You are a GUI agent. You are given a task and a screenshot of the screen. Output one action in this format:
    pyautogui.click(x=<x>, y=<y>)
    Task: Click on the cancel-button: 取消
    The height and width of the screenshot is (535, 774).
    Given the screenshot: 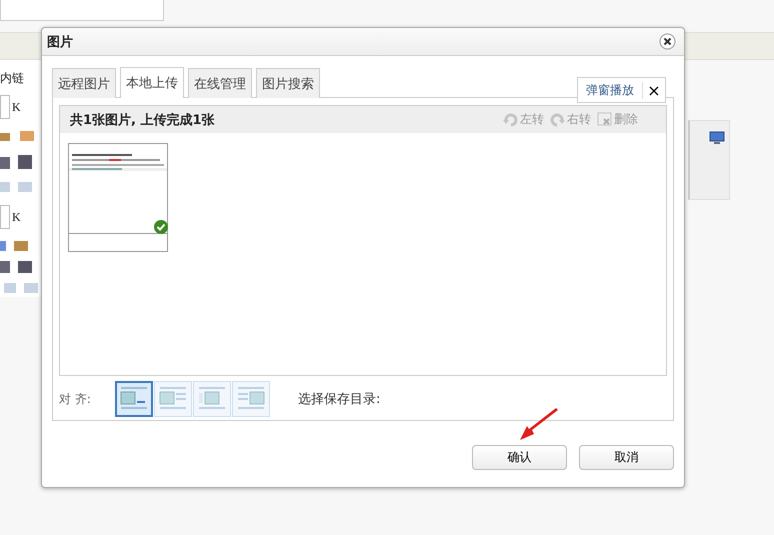 What is the action you would take?
    pyautogui.click(x=626, y=457)
    